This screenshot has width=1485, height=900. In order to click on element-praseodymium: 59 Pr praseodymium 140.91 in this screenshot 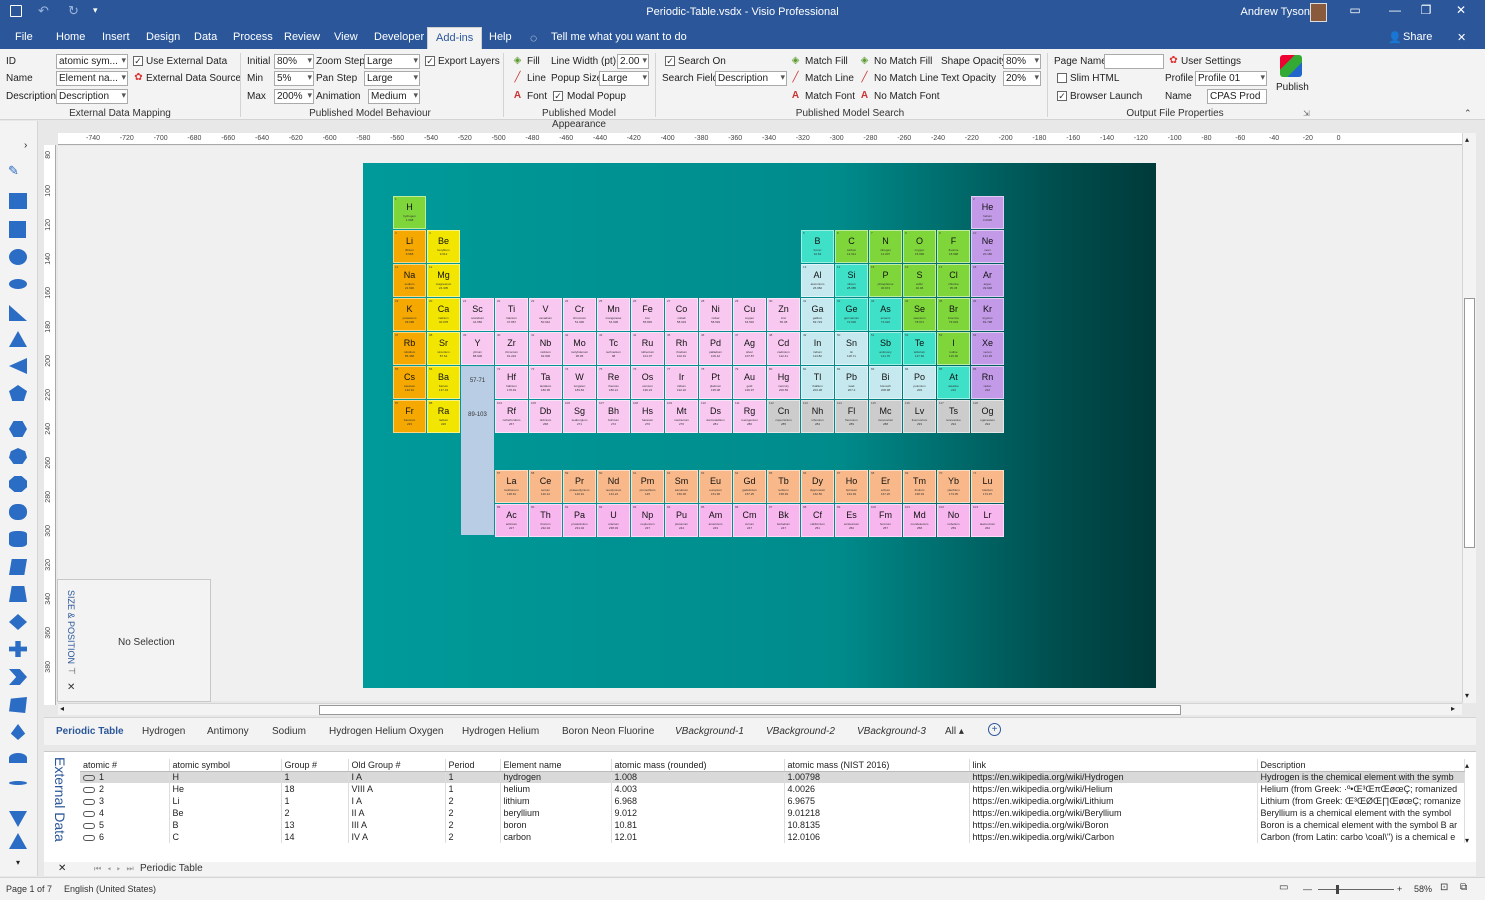, I will do `click(579, 486)`.